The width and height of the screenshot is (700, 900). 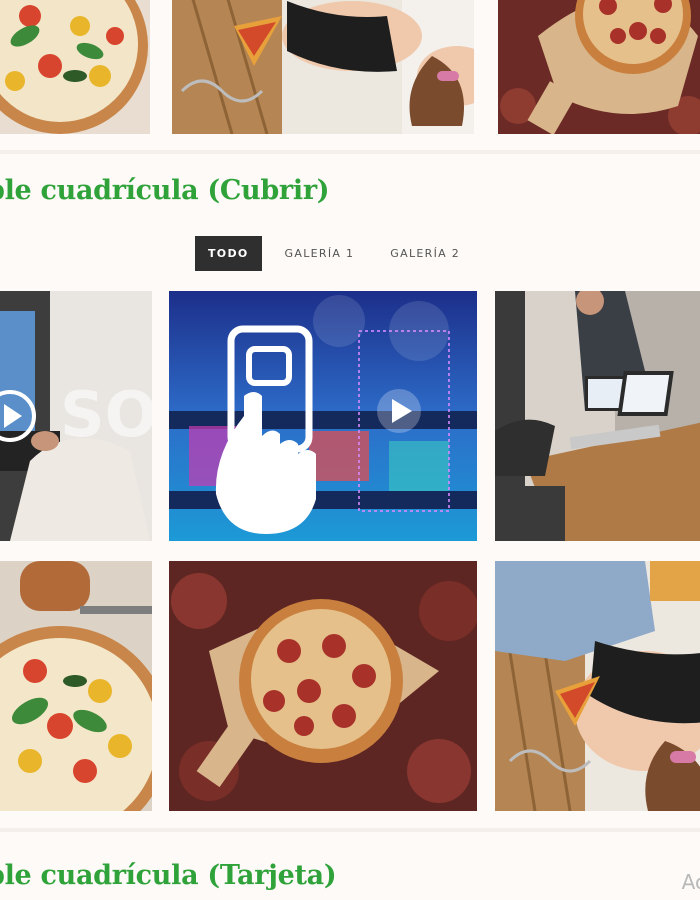 I want to click on gallery-image-pepperoni-pizza-top, so click(x=599, y=67).